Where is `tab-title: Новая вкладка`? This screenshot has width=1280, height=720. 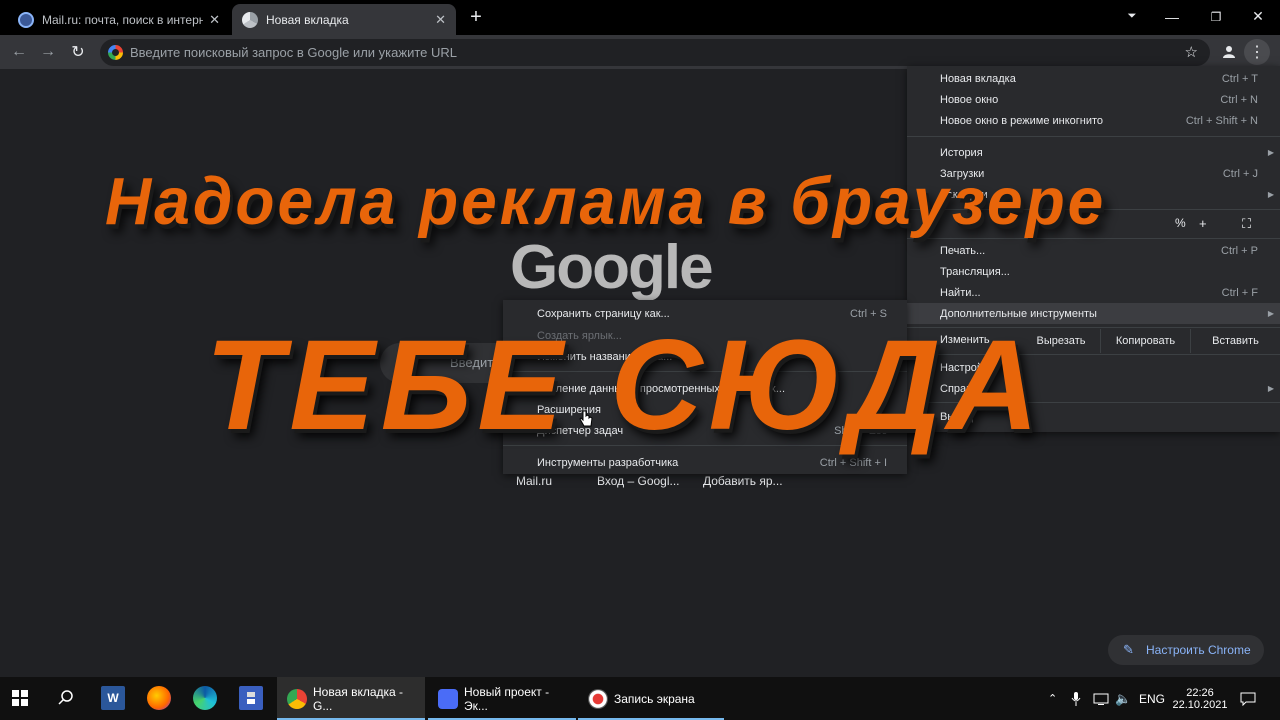 tab-title: Новая вкладка is located at coordinates (307, 19).